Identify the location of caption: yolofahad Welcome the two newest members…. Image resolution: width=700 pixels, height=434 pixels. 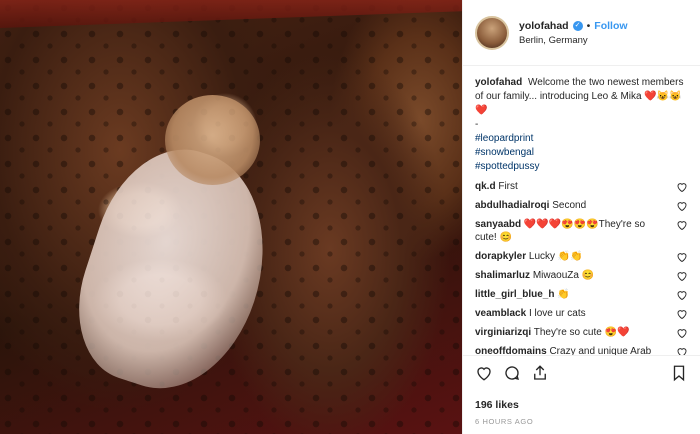
(581, 125).